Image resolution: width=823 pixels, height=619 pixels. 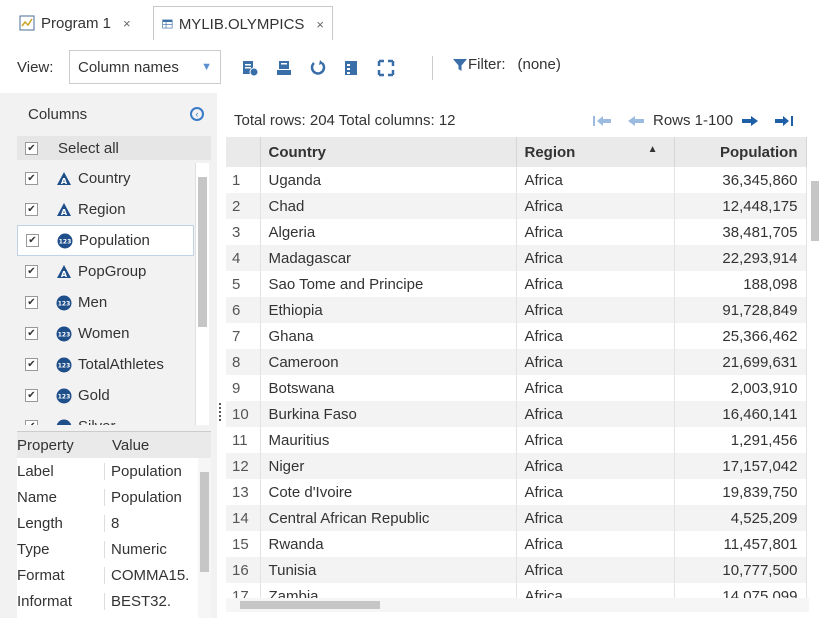 I want to click on grid-vertical-scrollbar, so click(x=815, y=381).